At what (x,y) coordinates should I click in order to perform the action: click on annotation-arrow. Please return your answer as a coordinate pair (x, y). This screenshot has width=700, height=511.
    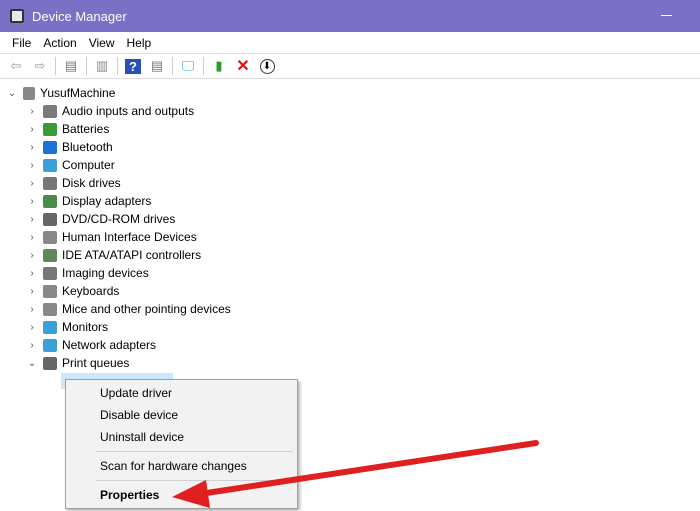
    Looking at the image, I should click on (355, 474).